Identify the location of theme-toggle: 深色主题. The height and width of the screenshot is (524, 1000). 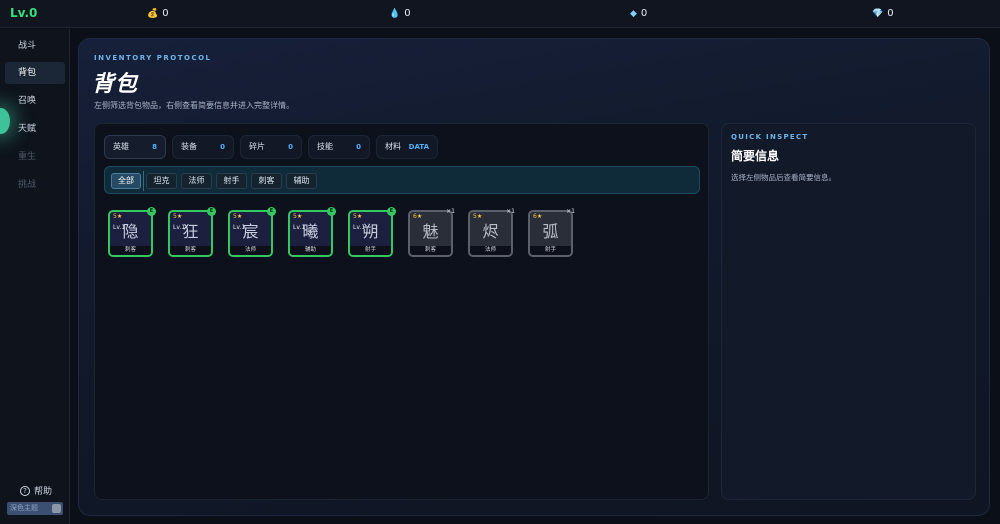
(35, 508).